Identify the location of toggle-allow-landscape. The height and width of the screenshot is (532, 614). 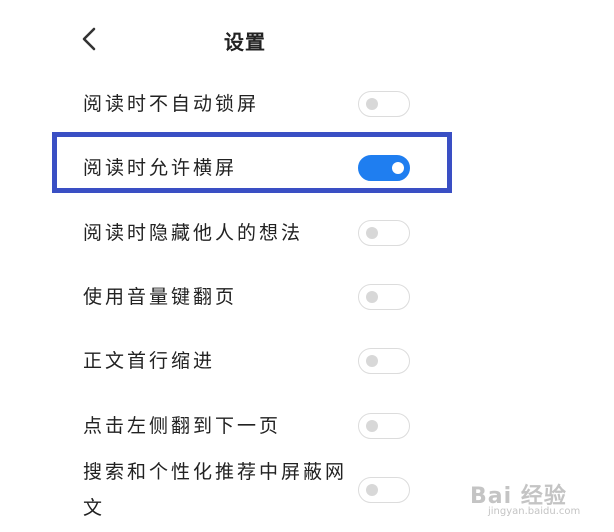
(384, 168).